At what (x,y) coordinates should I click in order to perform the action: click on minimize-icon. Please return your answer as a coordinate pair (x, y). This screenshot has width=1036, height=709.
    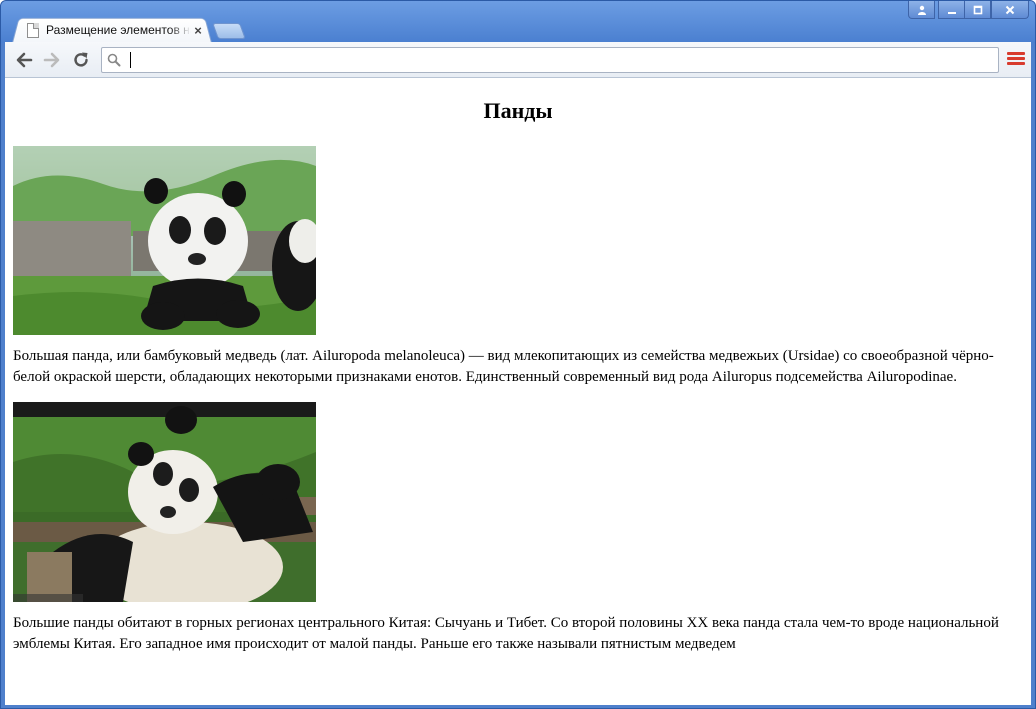
    Looking at the image, I should click on (951, 10).